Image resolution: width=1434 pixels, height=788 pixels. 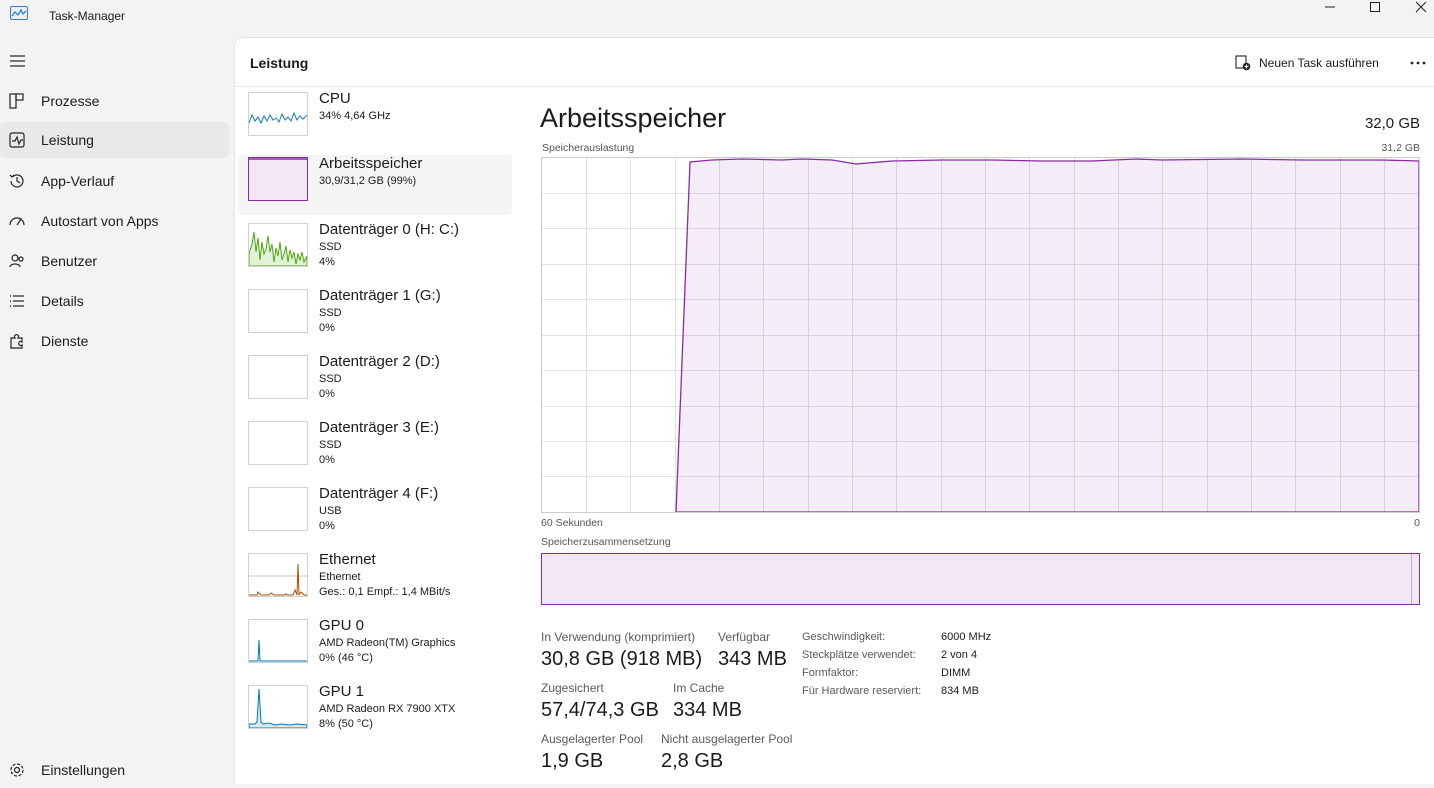 What do you see at coordinates (65, 341) in the screenshot?
I see `nav-label: Dienste` at bounding box center [65, 341].